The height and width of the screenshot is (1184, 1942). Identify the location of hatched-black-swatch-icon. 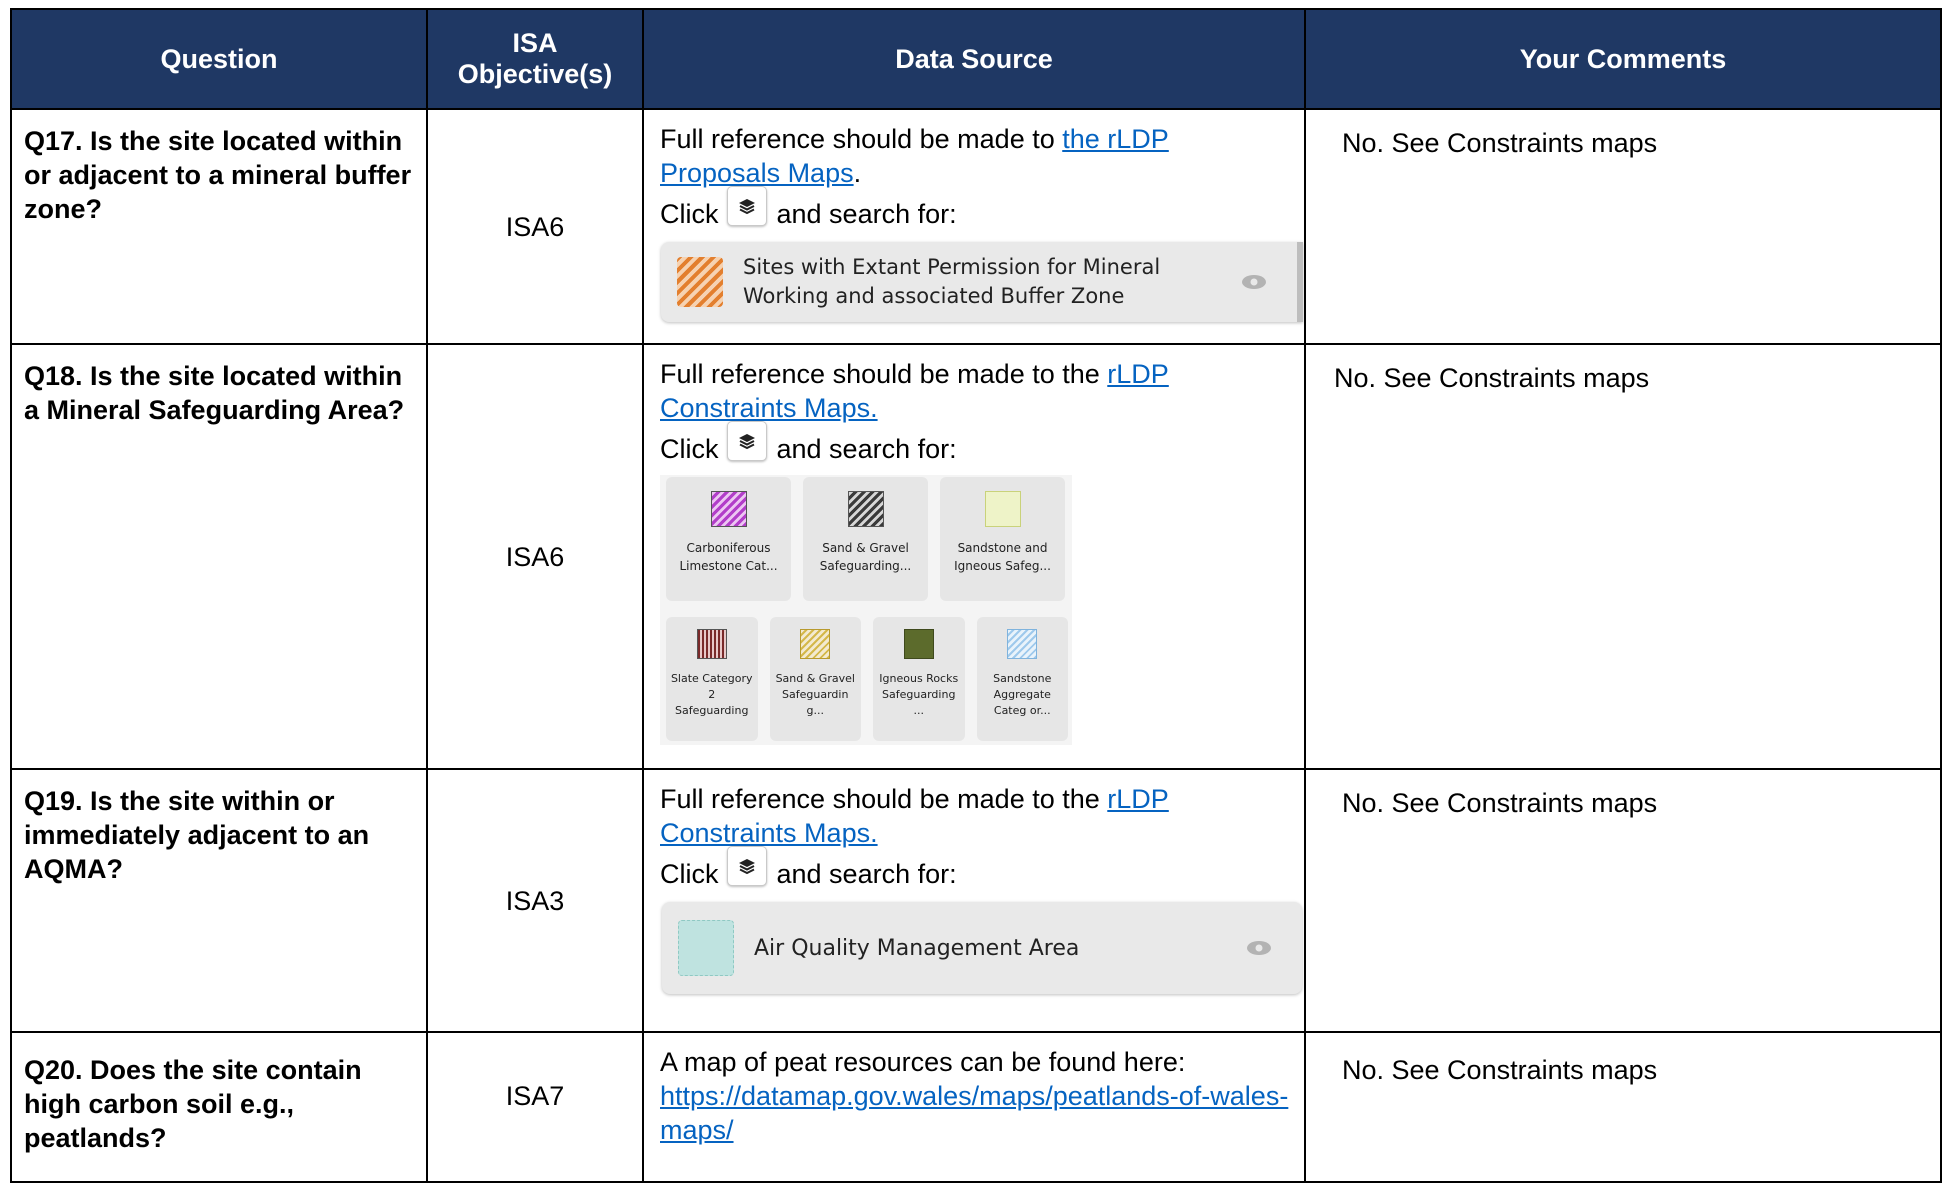
(865, 509).